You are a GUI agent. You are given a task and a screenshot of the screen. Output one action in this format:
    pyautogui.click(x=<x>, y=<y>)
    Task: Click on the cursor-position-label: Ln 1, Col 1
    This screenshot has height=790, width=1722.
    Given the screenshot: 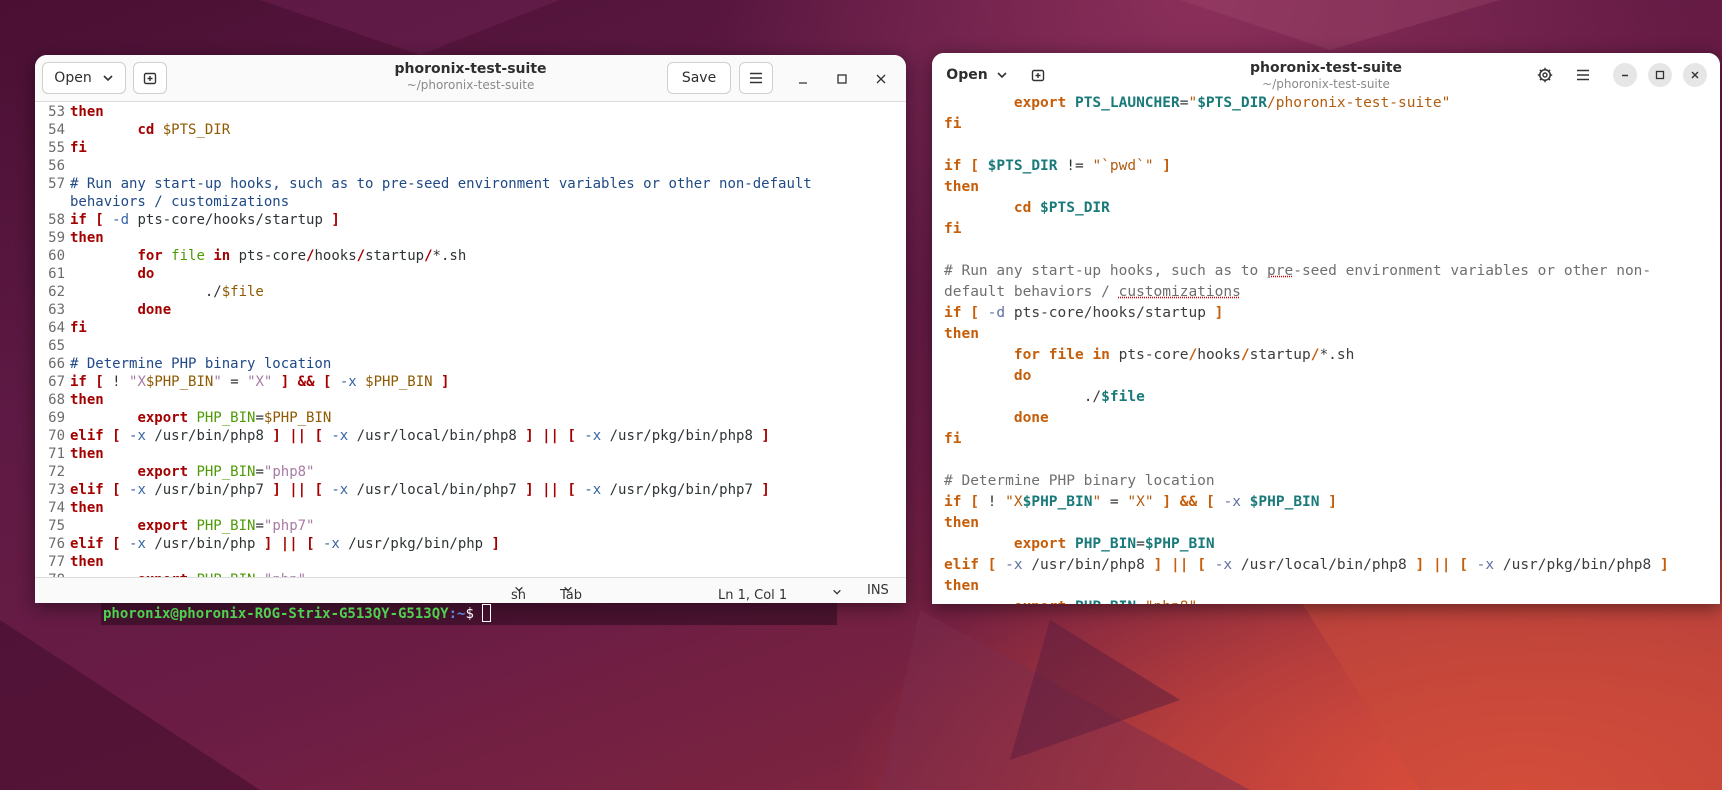 What is the action you would take?
    pyautogui.click(x=753, y=595)
    